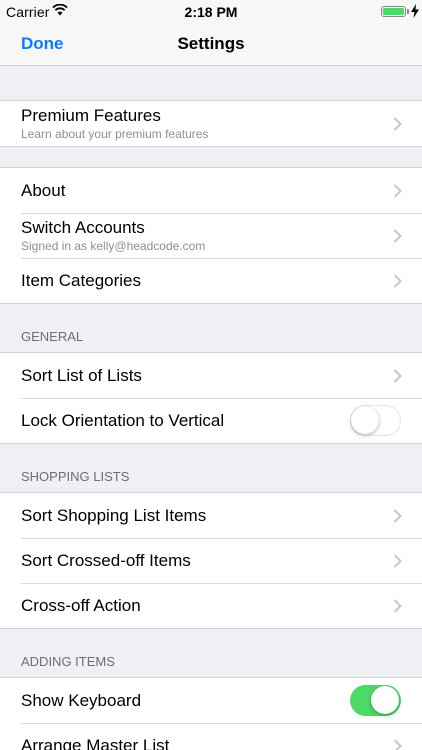  What do you see at coordinates (408, 11) in the screenshot?
I see `battery-cap` at bounding box center [408, 11].